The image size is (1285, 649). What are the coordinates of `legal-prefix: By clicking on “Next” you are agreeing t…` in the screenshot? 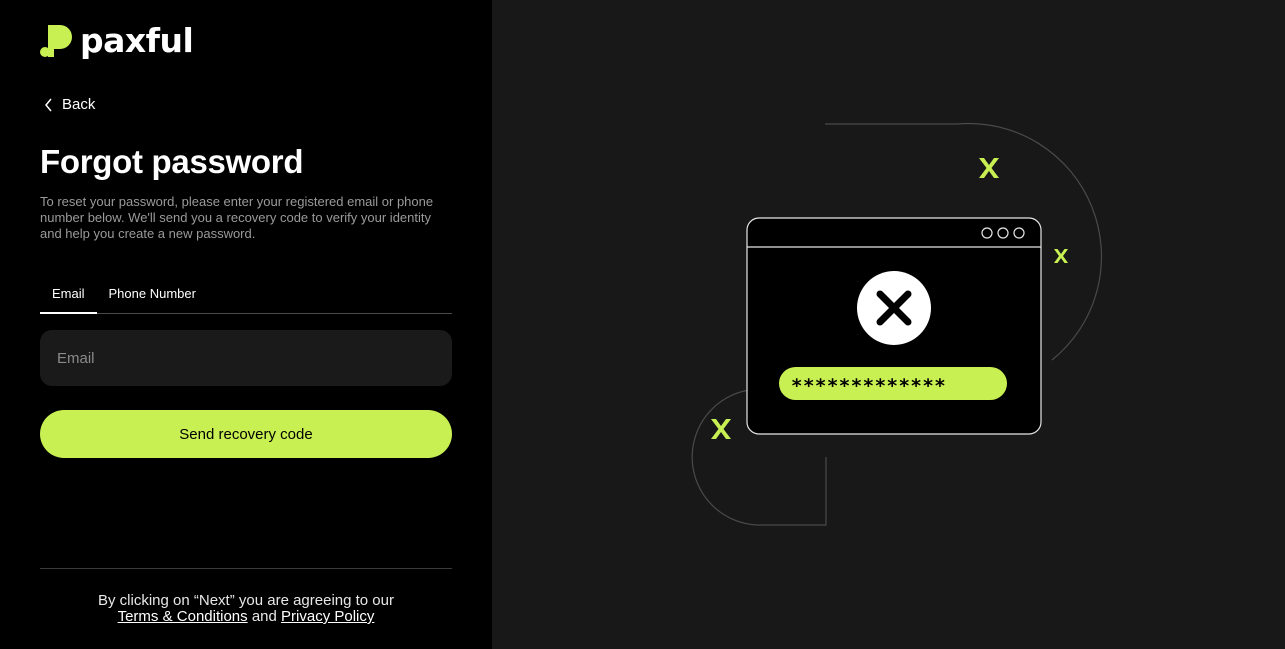 It's located at (246, 600).